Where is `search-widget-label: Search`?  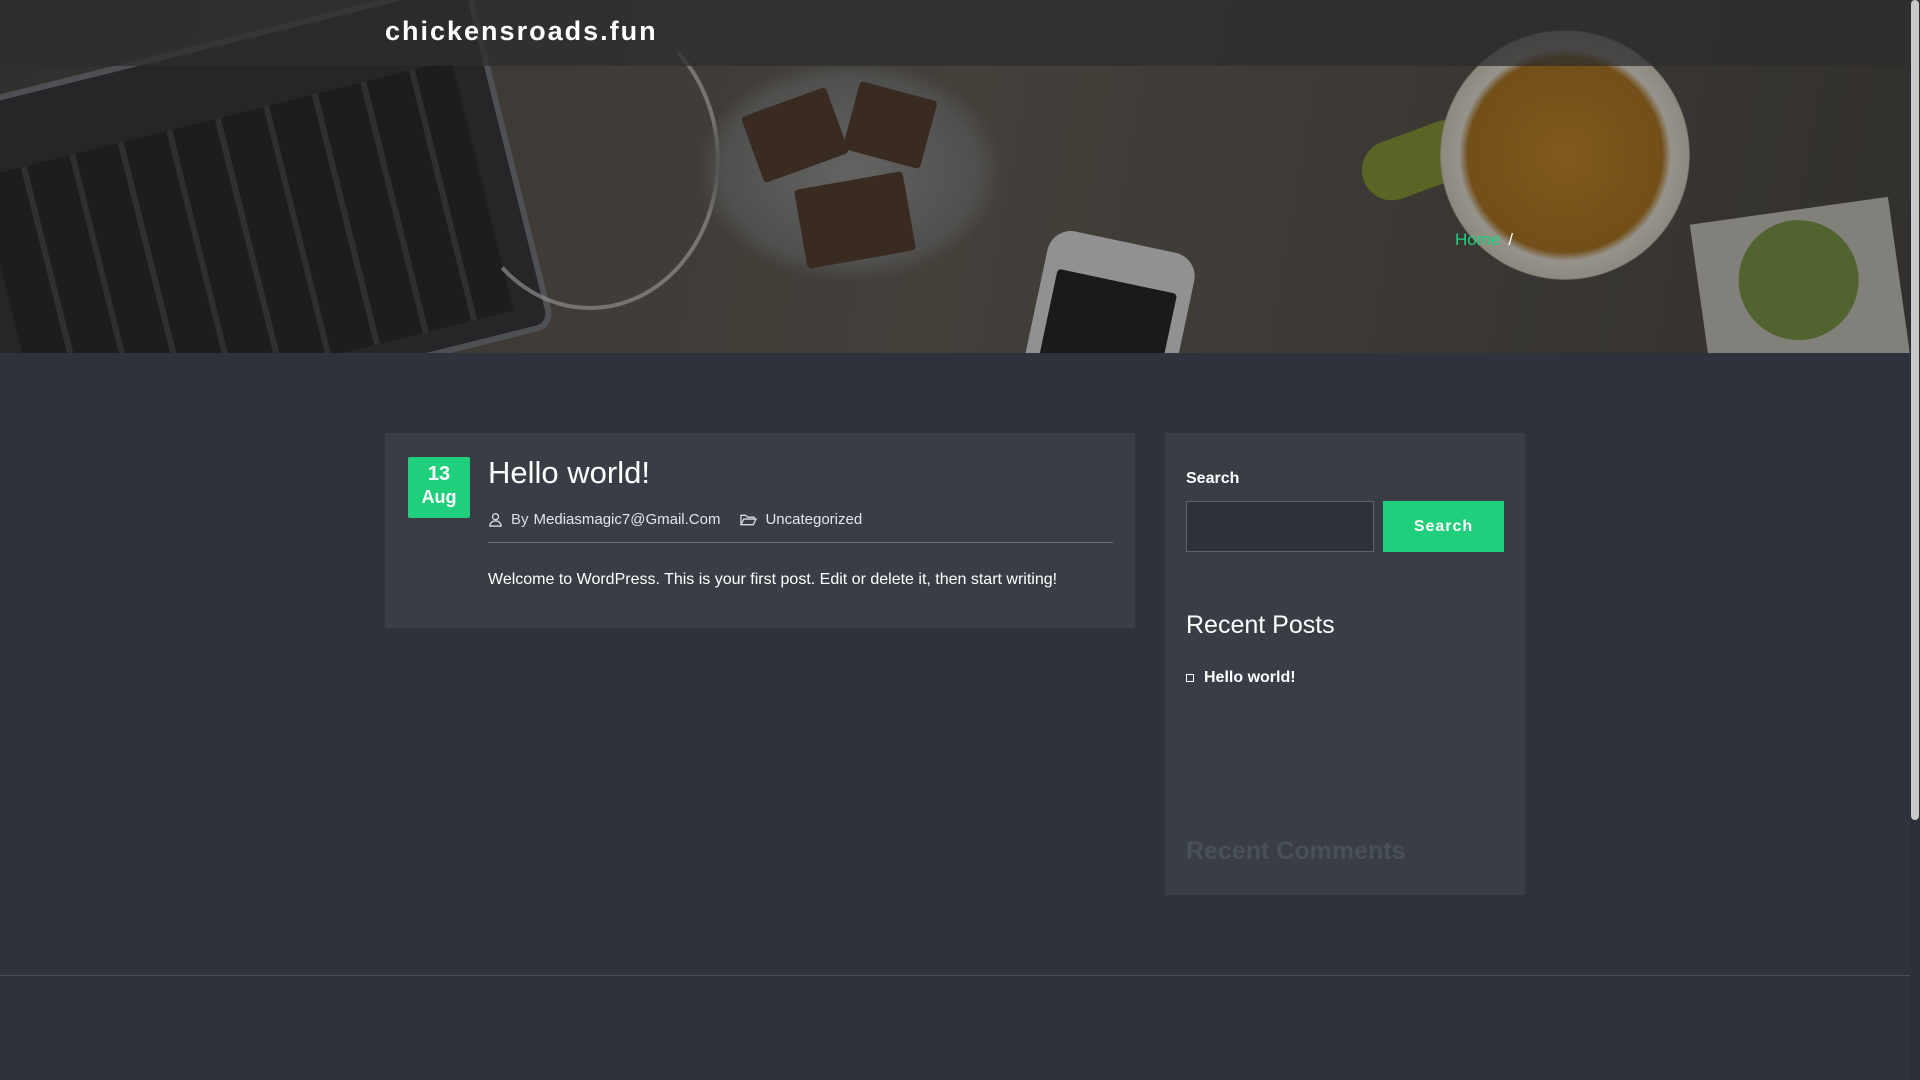
search-widget-label: Search is located at coordinates (1213, 478).